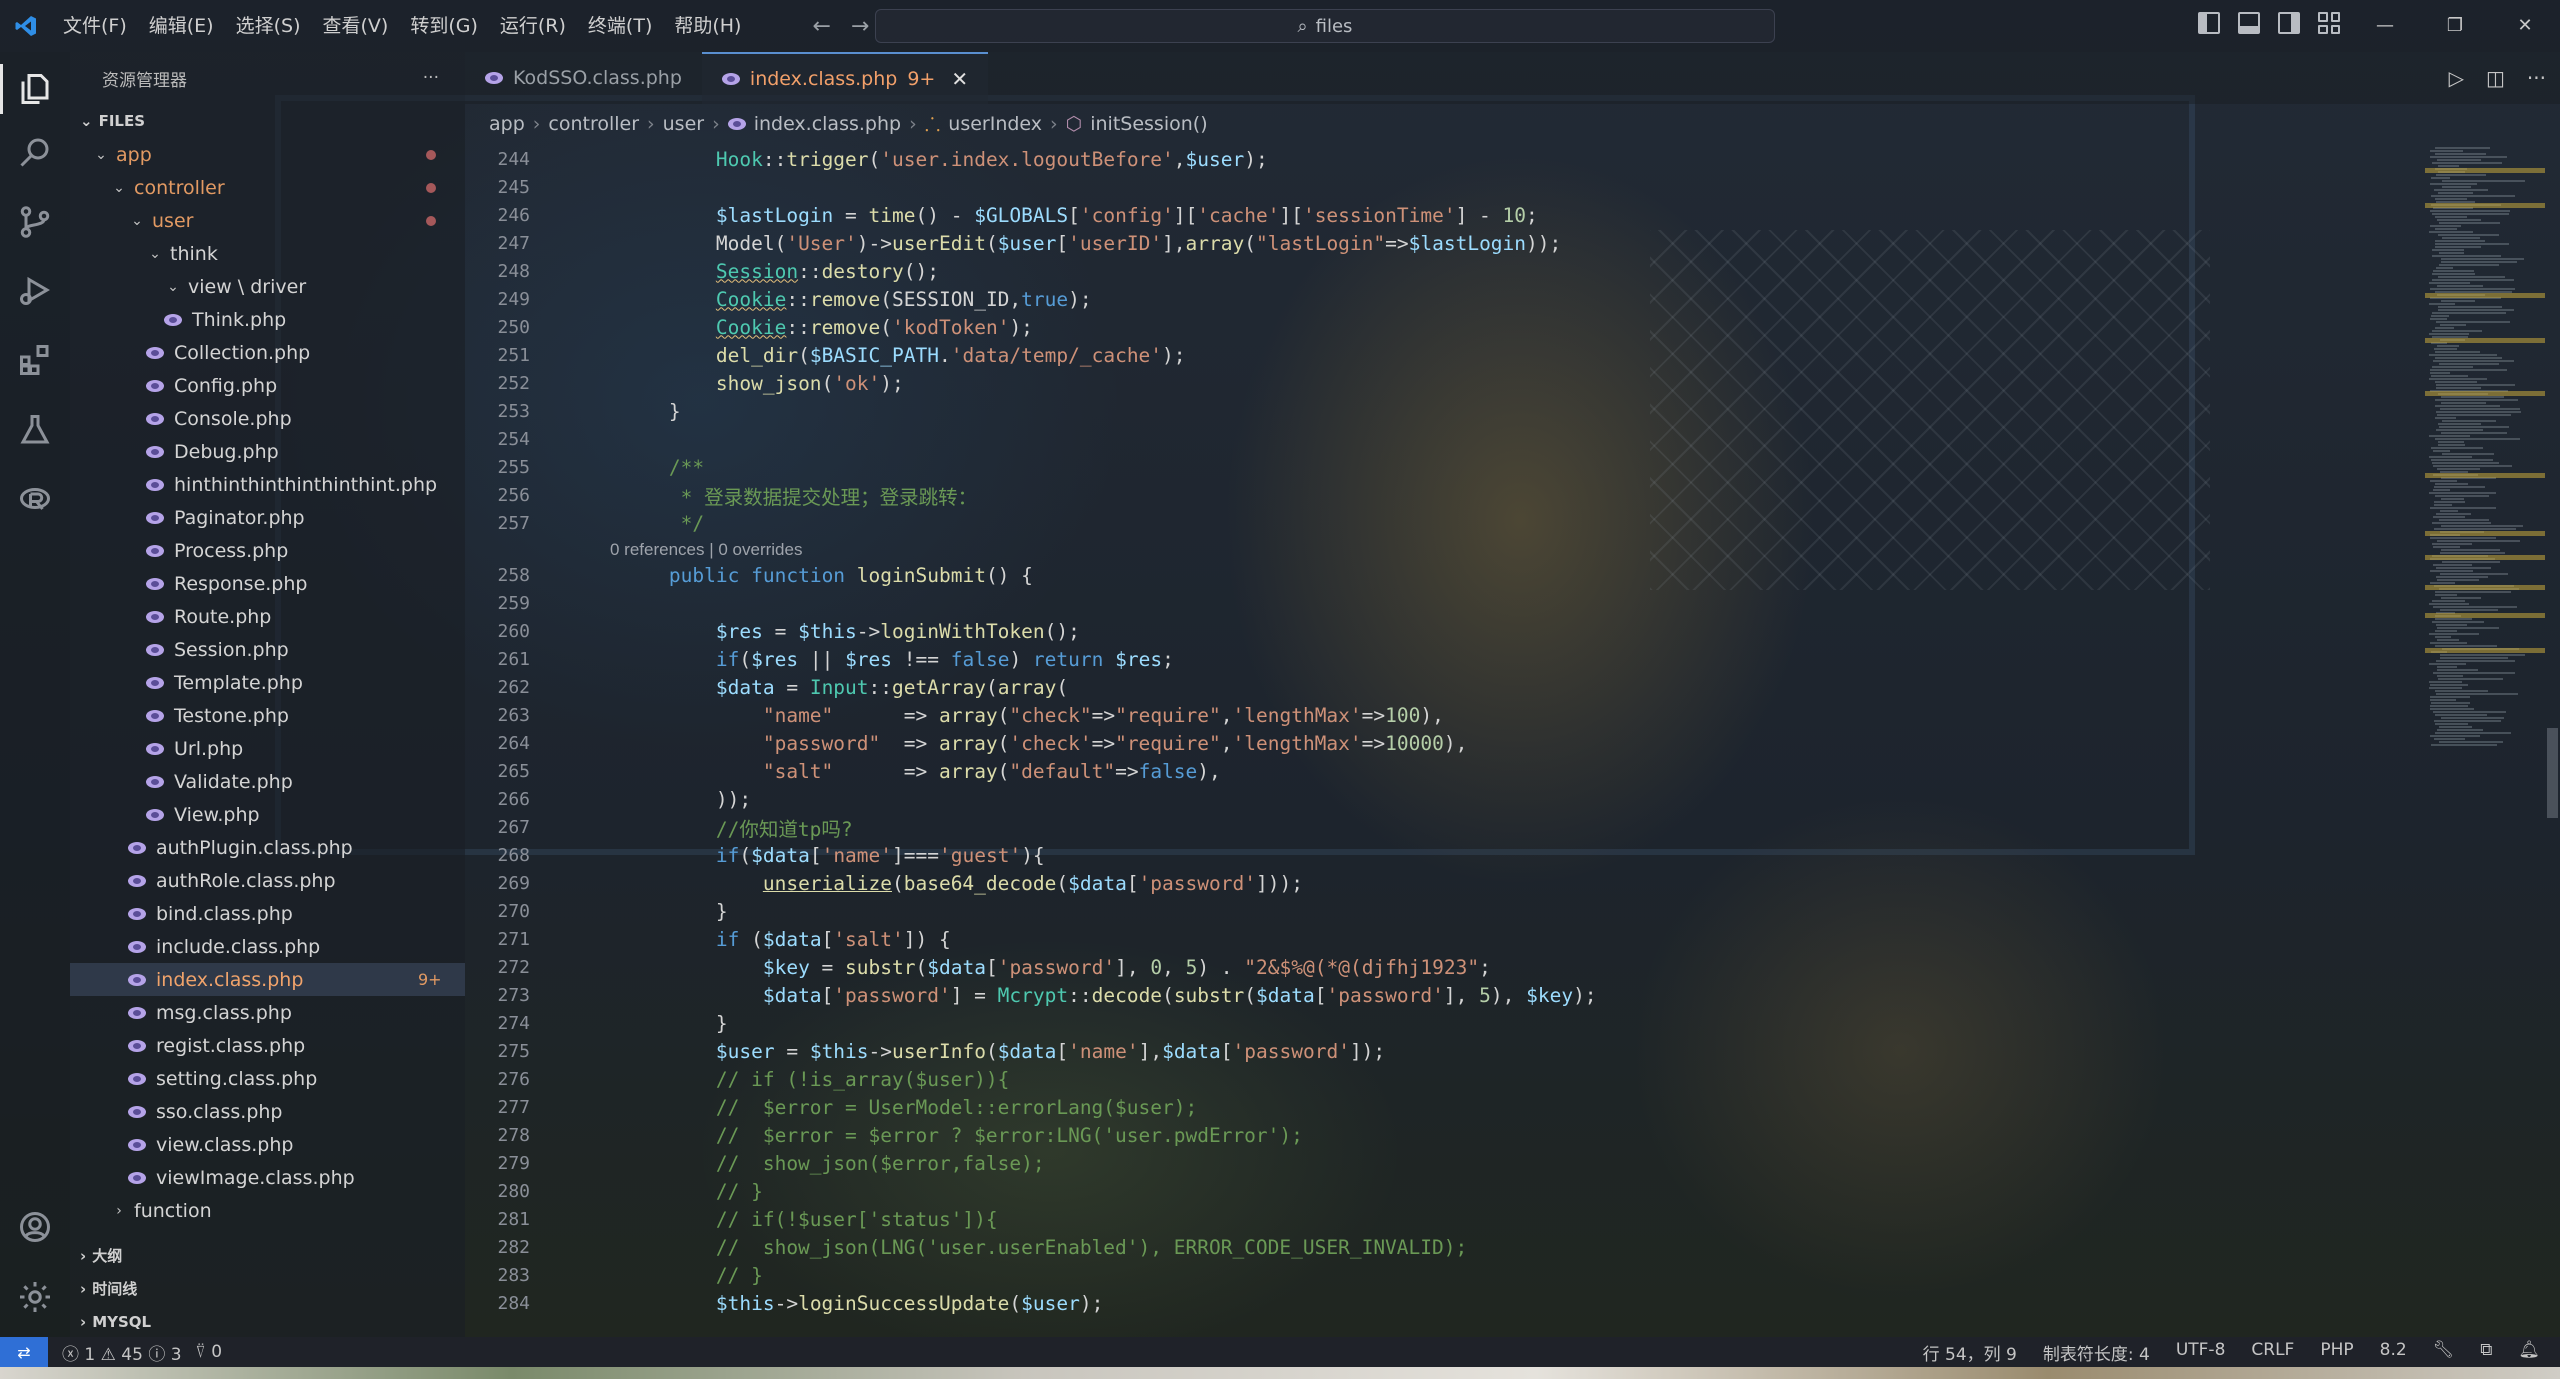 The height and width of the screenshot is (1379, 2560). What do you see at coordinates (267, 913) in the screenshot?
I see `tree-file: bind.class.php` at bounding box center [267, 913].